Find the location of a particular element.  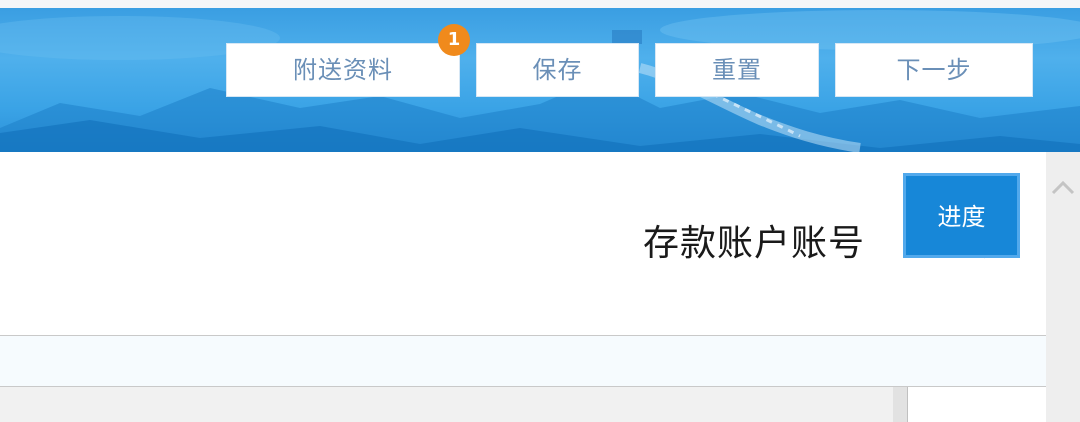

chevron-up-icon is located at coordinates (1063, 189).